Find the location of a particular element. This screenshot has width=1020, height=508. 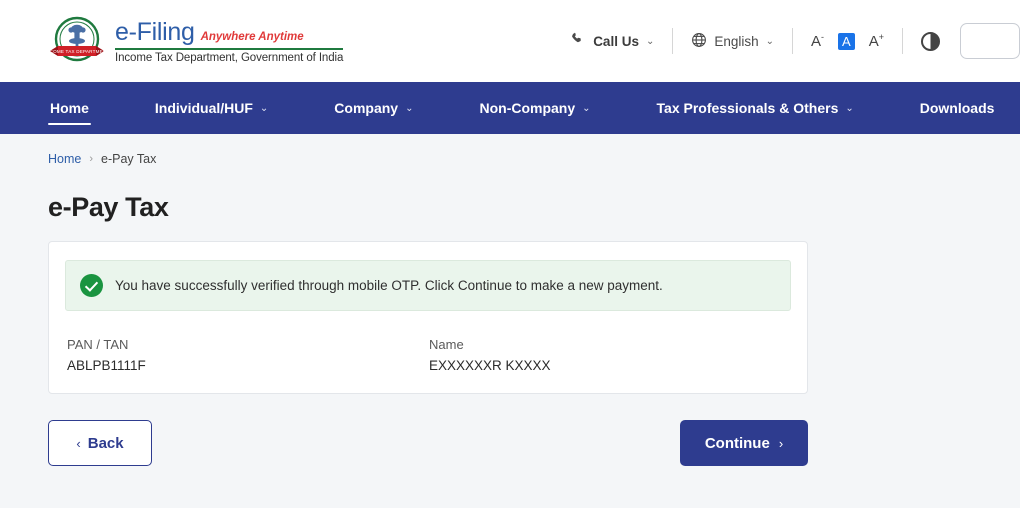

back-button: ‹ Back is located at coordinates (100, 443).